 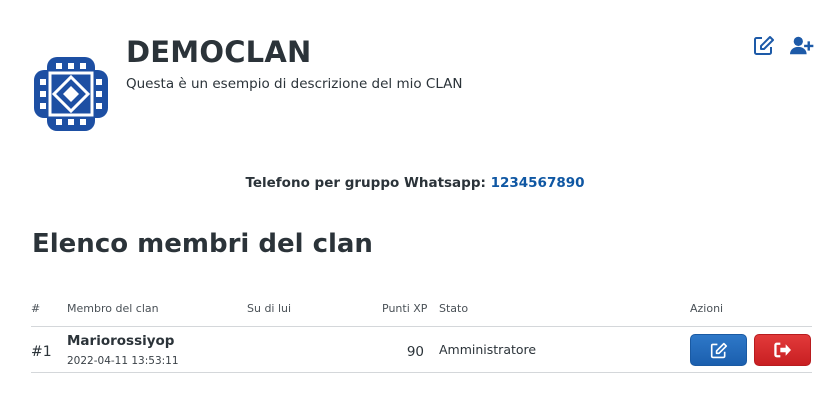 I want to click on members-section-title: Elenco membri del clan, so click(x=202, y=244).